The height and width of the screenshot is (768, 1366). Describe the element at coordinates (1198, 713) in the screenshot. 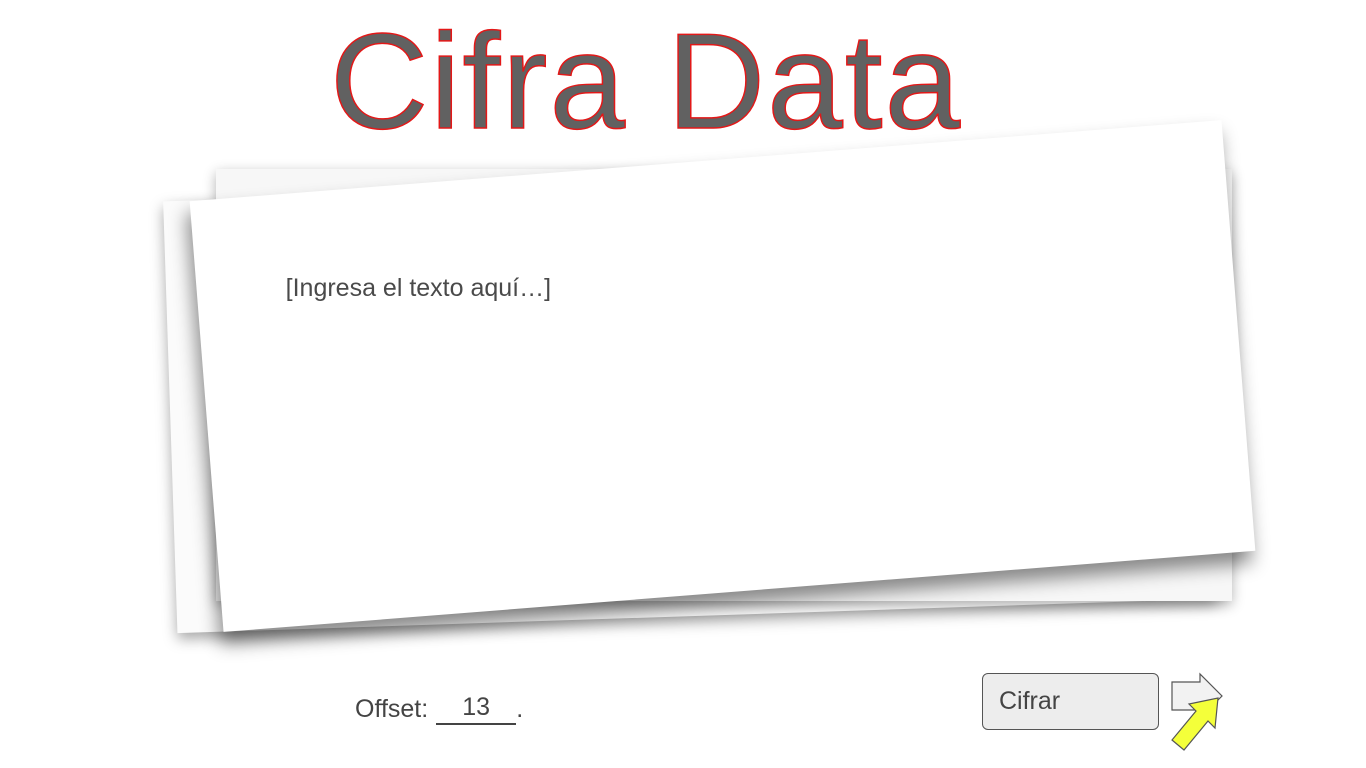

I see `pointer-arrow-icon` at that location.